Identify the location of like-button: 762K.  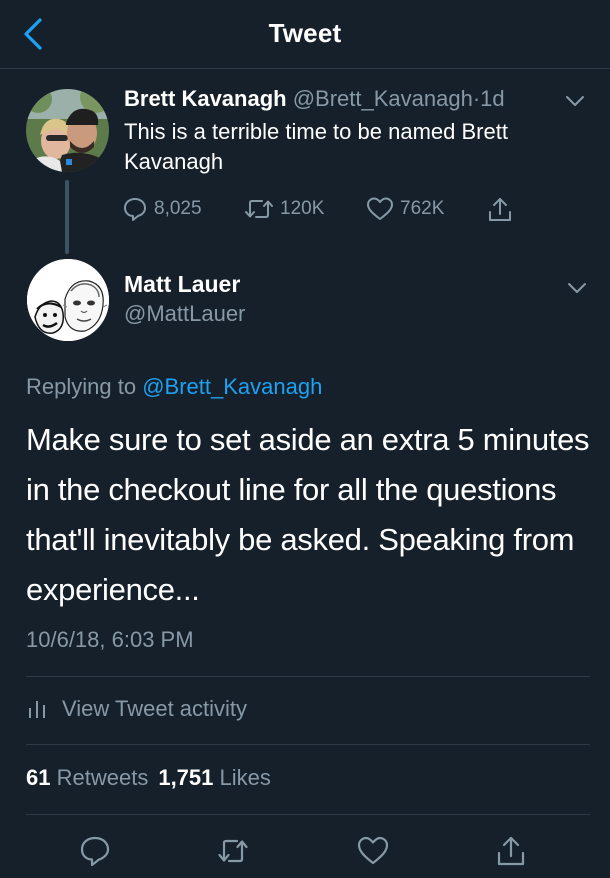
(405, 209).